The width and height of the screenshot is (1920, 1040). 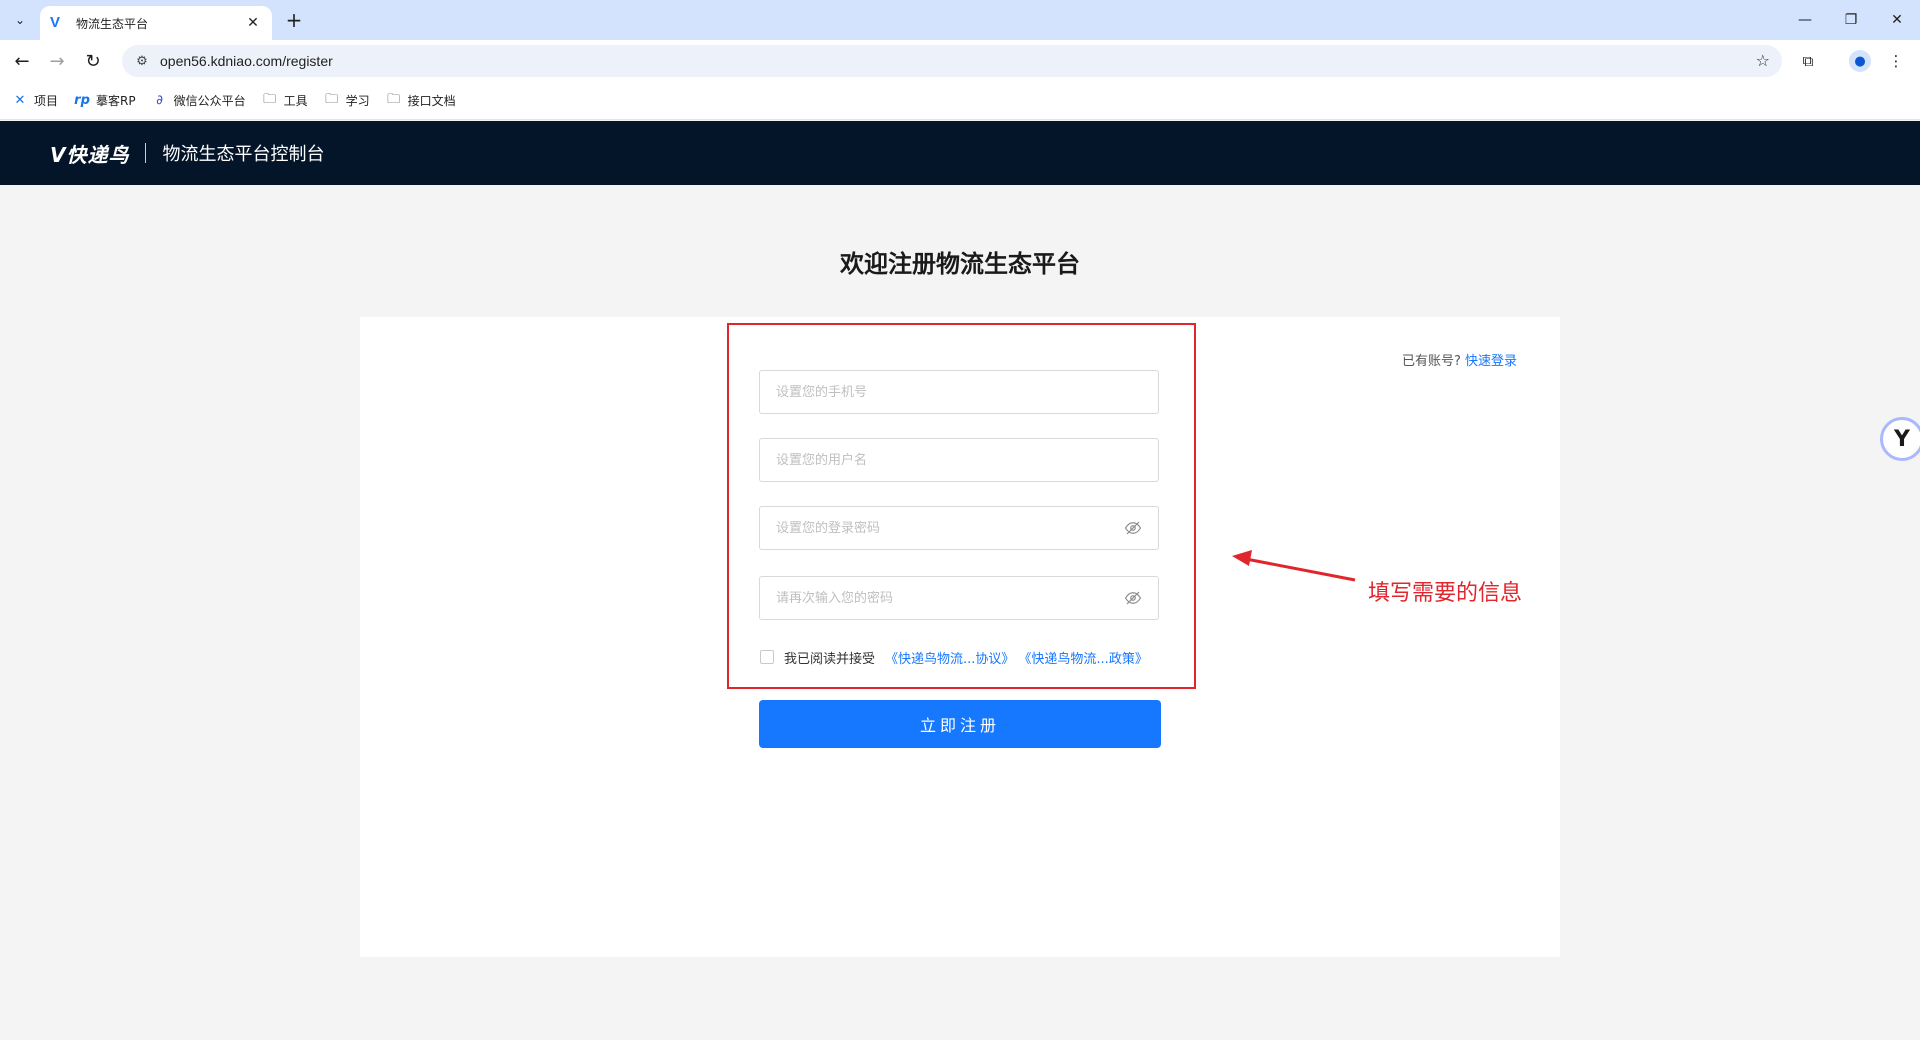 I want to click on bookmark-label: 工具, so click(x=295, y=101).